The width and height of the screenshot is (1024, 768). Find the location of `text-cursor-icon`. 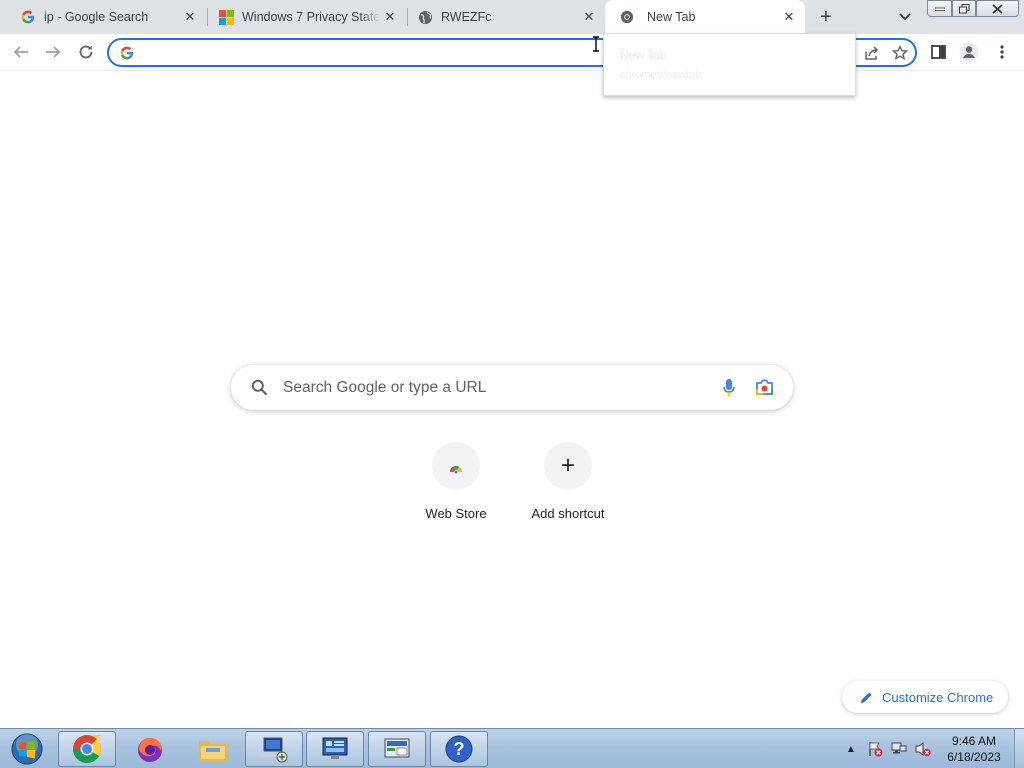

text-cursor-icon is located at coordinates (596, 44).